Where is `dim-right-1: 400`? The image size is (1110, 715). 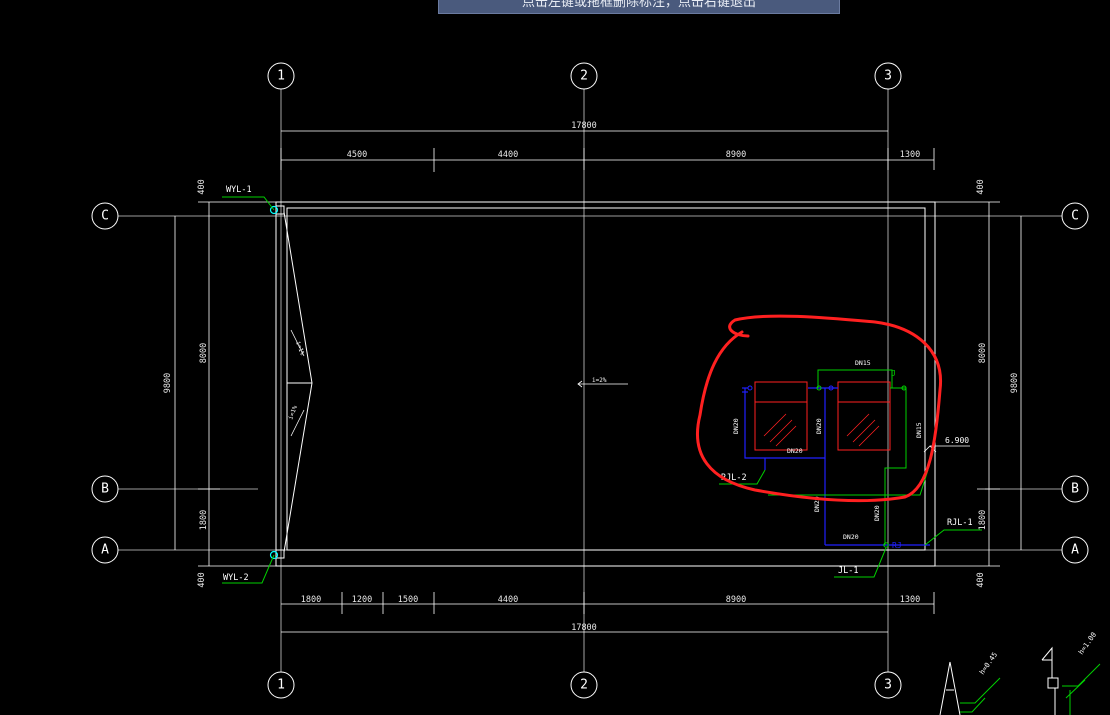
dim-right-1: 400 is located at coordinates (981, 186).